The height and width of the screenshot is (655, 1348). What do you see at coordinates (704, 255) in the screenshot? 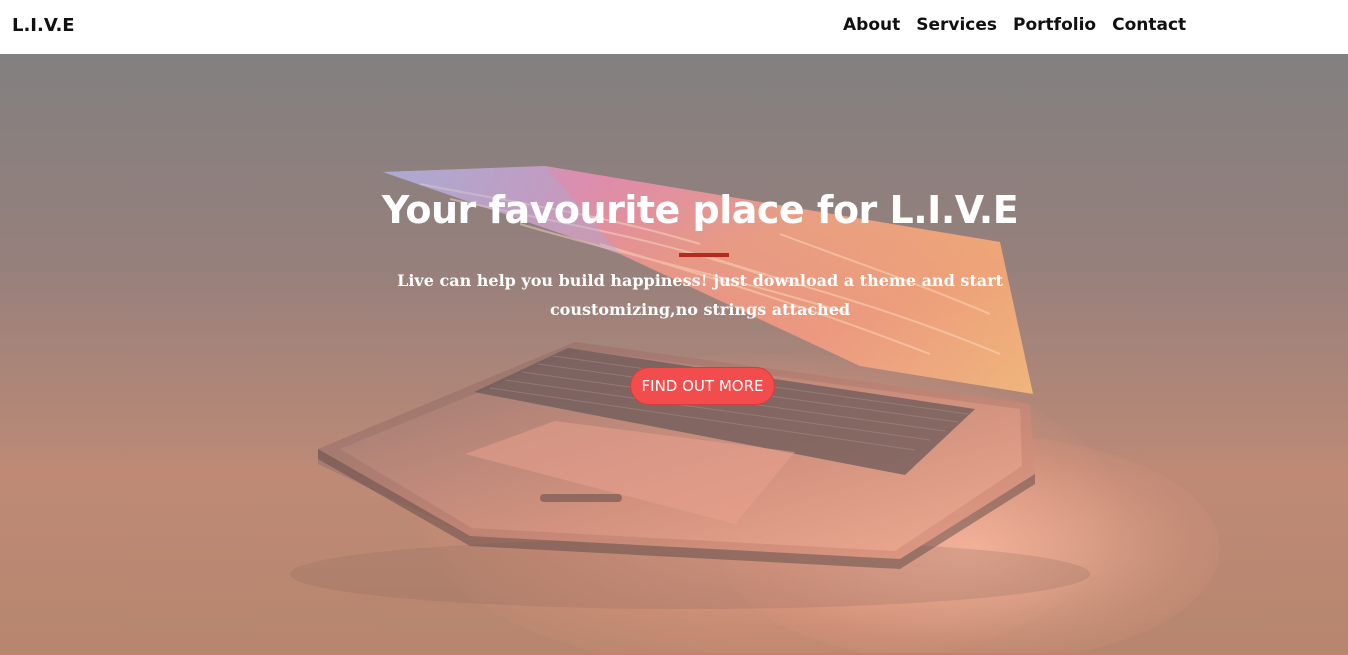
I see `title-divider` at bounding box center [704, 255].